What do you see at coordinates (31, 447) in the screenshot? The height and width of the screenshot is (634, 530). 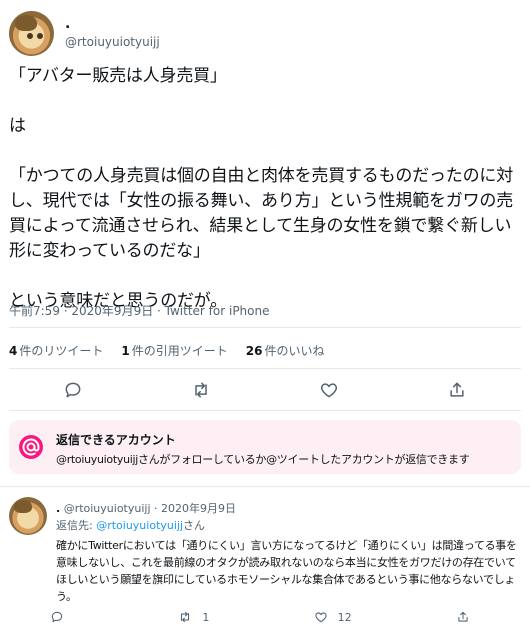 I see `mention-icon` at bounding box center [31, 447].